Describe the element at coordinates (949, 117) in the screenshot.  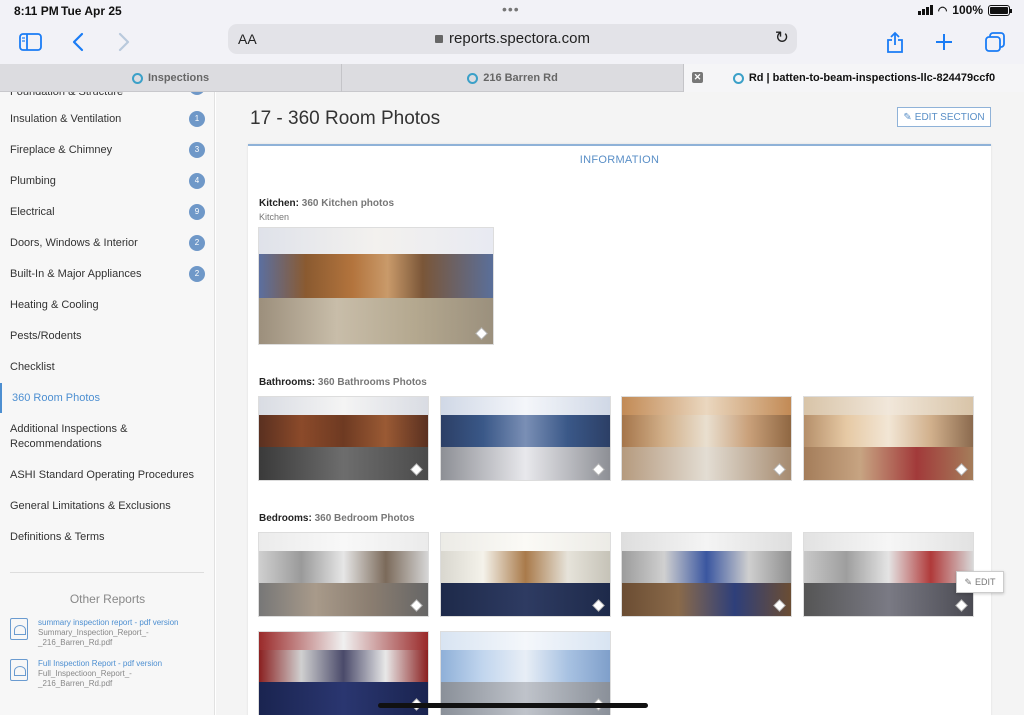
I see `edit-section-label: EDIT SECTION` at that location.